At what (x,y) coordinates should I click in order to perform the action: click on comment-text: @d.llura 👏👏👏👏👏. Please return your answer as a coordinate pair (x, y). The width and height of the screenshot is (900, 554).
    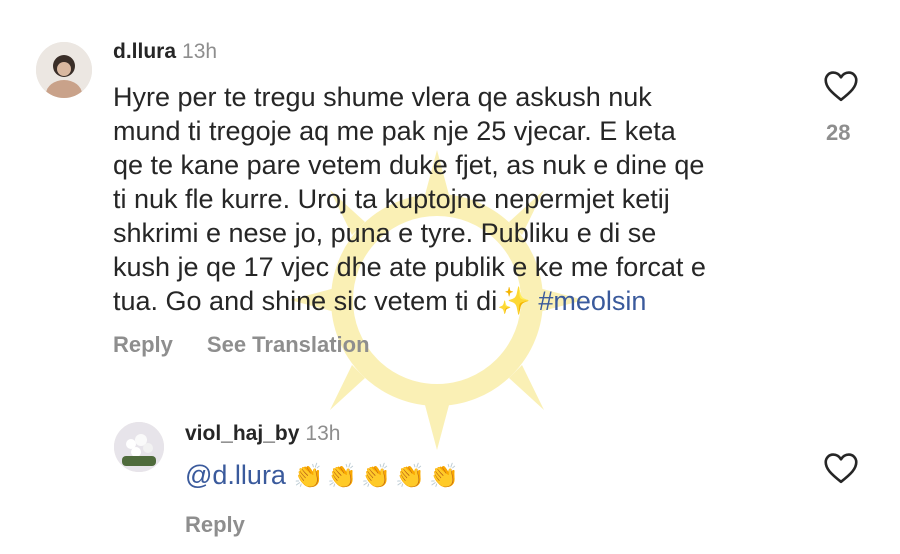
    Looking at the image, I should click on (324, 476).